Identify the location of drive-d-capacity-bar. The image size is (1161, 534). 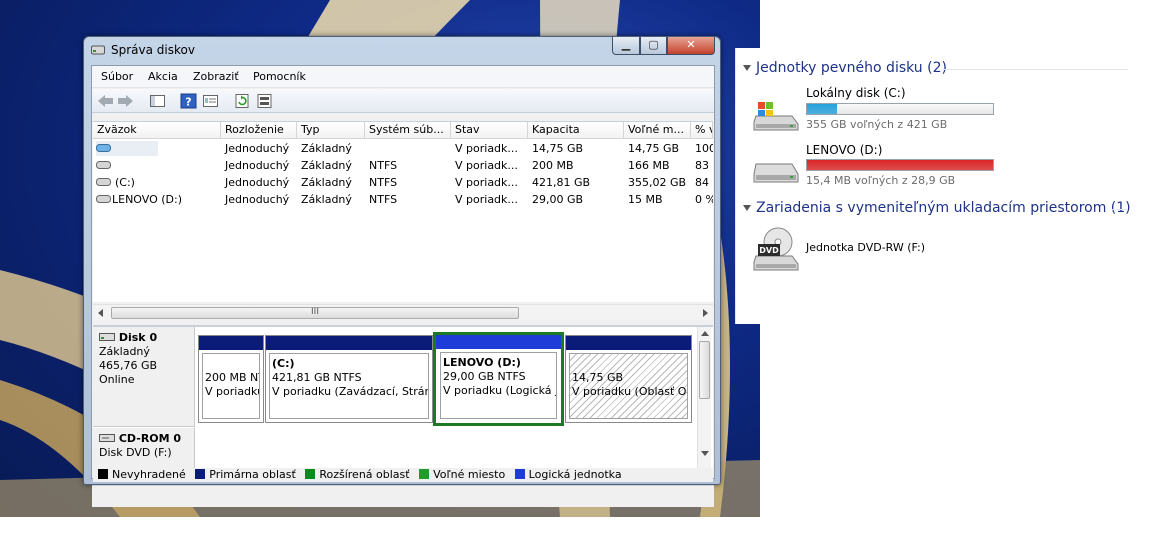
(900, 165).